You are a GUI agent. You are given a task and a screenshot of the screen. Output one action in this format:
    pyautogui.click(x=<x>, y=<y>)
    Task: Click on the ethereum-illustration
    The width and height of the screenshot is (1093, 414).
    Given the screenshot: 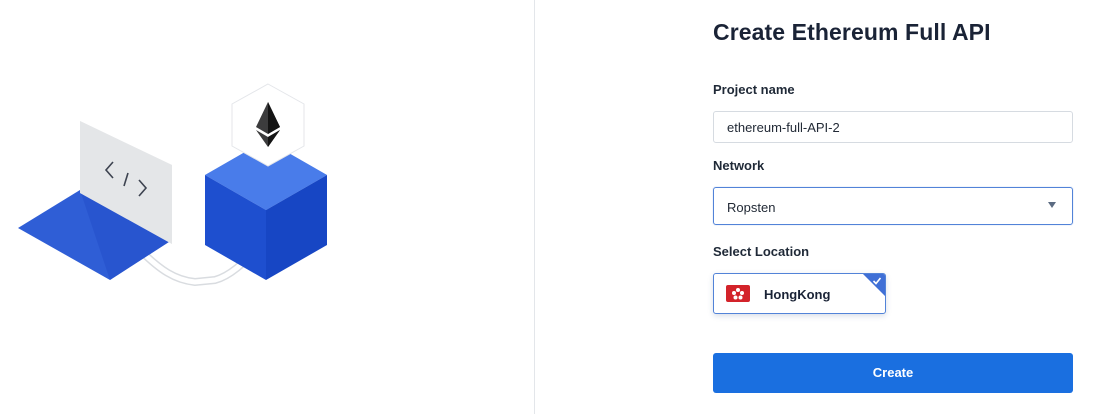 What is the action you would take?
    pyautogui.click(x=172, y=185)
    